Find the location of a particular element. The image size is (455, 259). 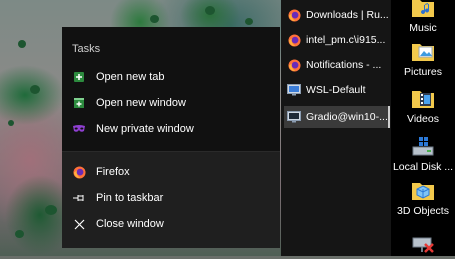

close-icon is located at coordinates (79, 224).